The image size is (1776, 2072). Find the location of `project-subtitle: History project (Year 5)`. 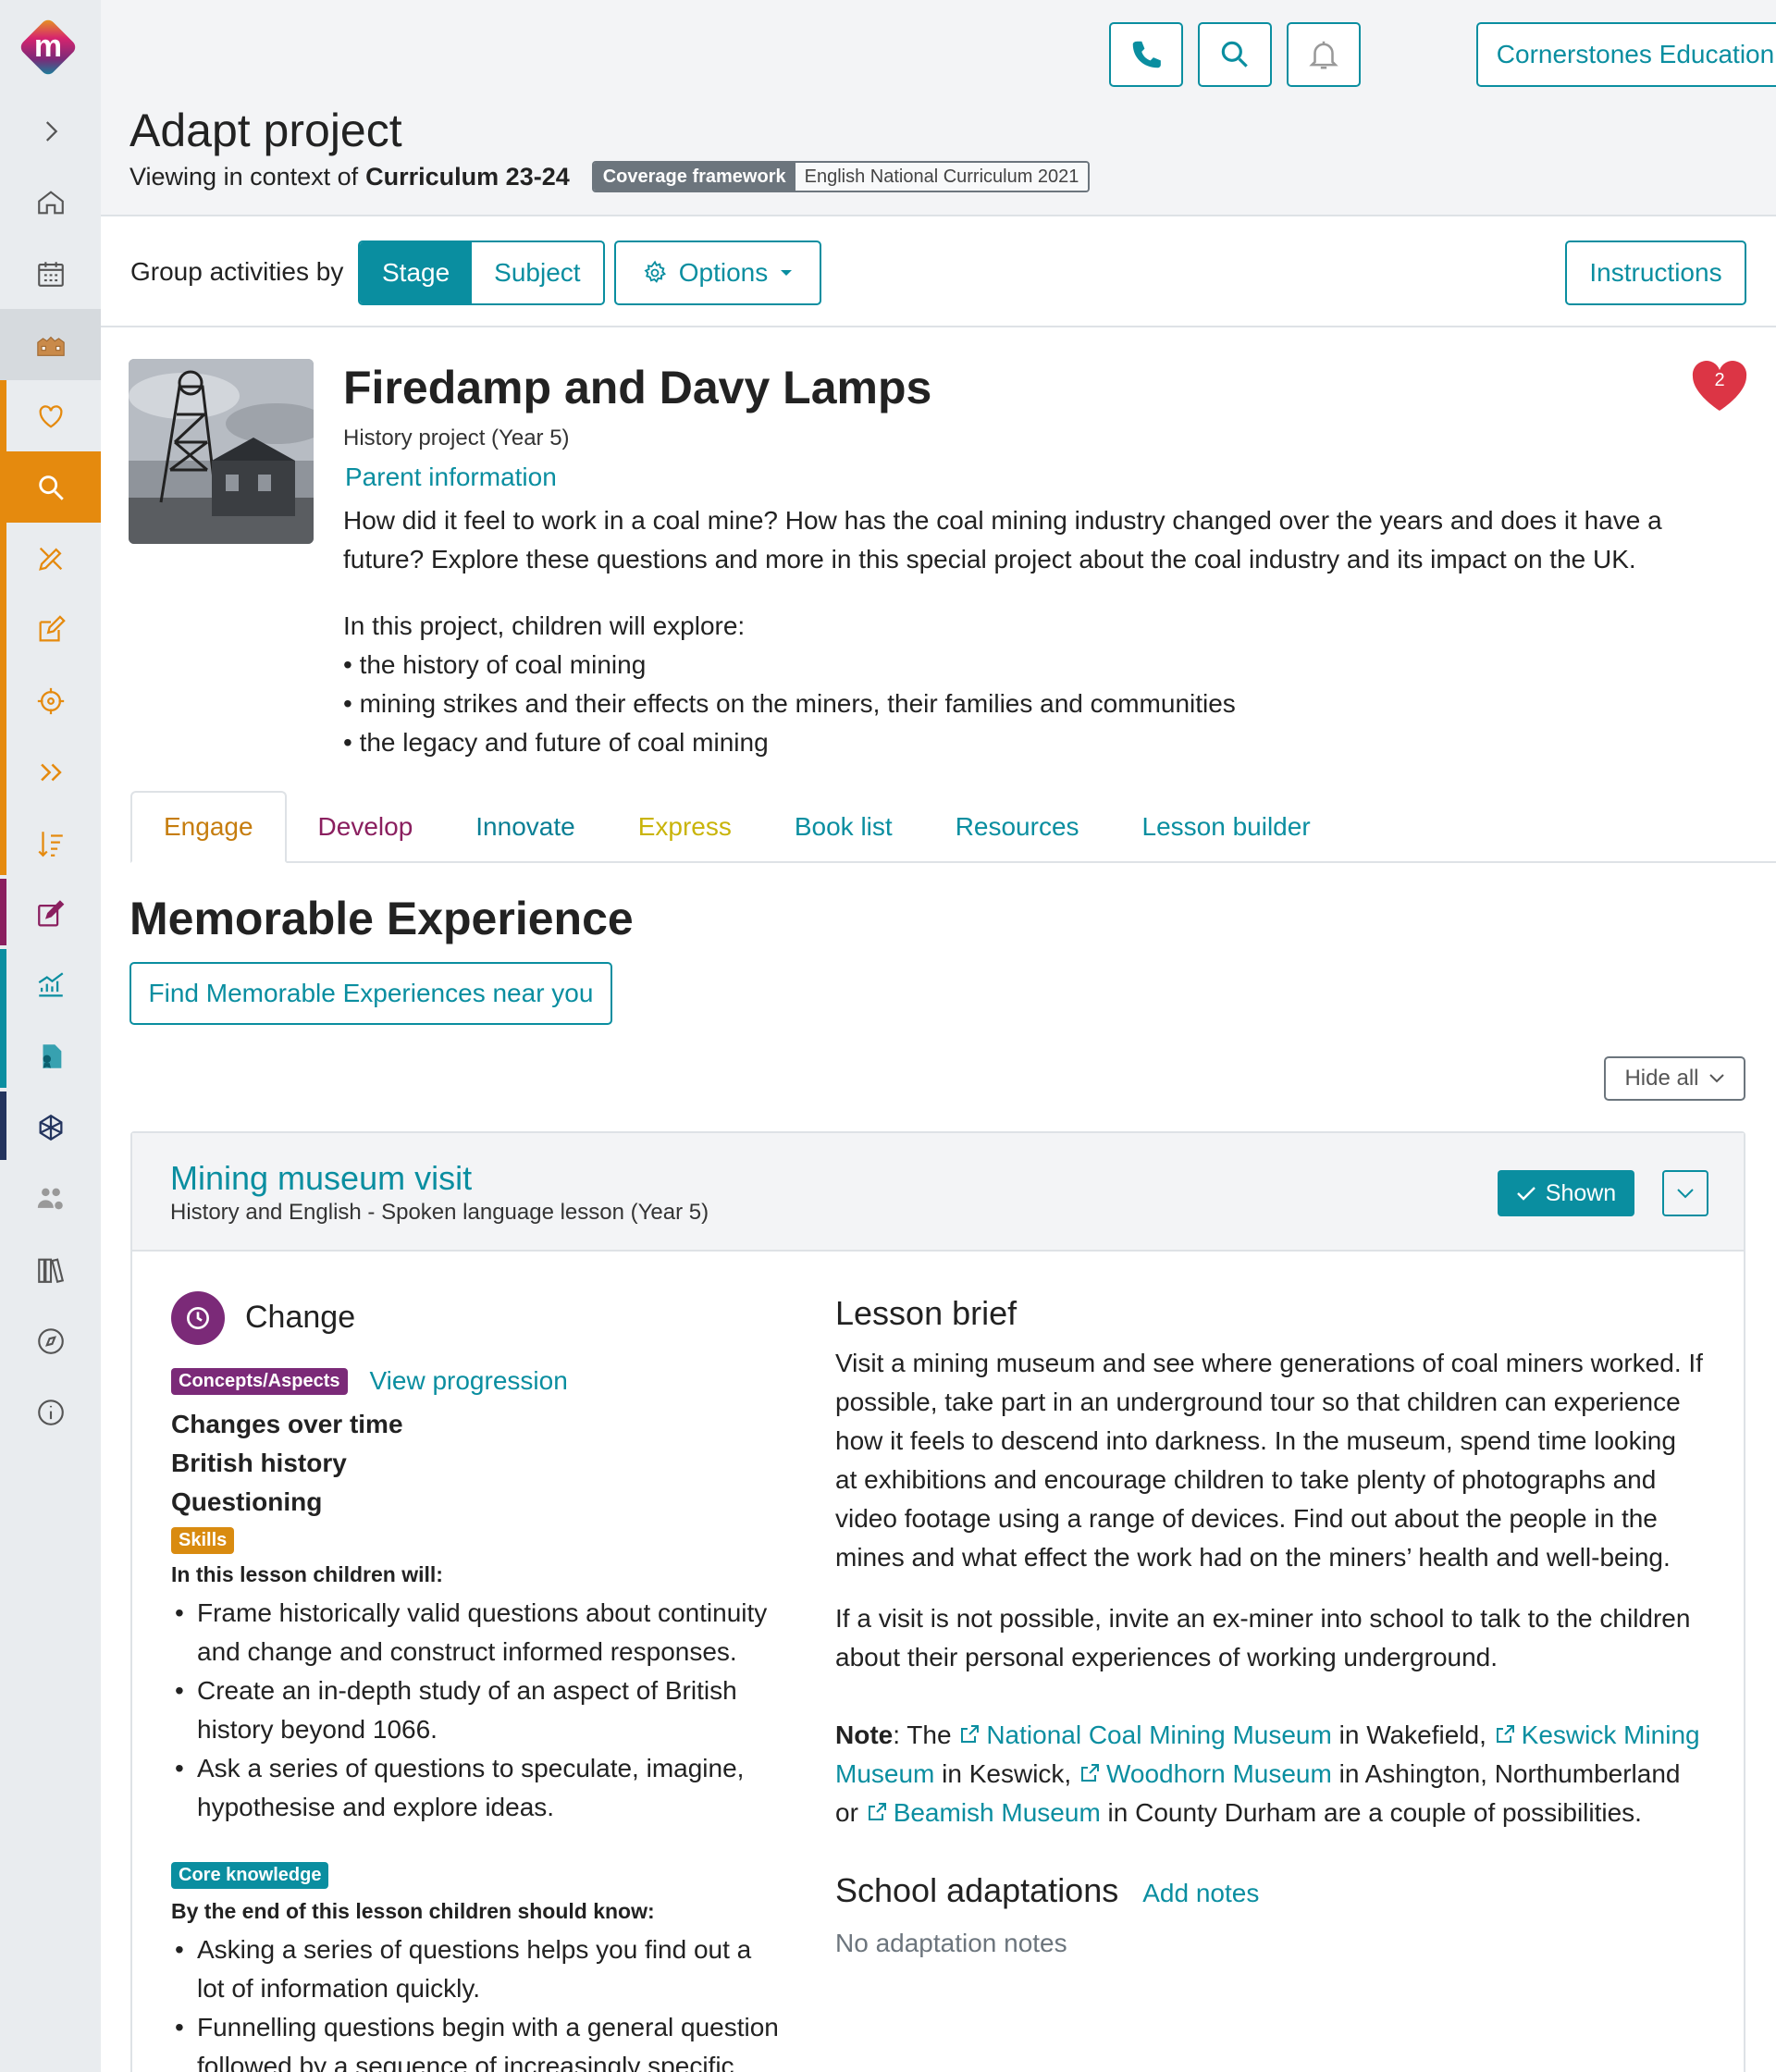

project-subtitle: History project (Year 5) is located at coordinates (457, 438).